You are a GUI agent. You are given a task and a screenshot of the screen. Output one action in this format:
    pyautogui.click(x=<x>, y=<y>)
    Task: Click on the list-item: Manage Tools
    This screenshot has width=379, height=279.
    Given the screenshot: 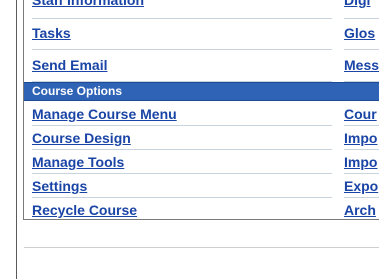 What is the action you would take?
    pyautogui.click(x=182, y=162)
    